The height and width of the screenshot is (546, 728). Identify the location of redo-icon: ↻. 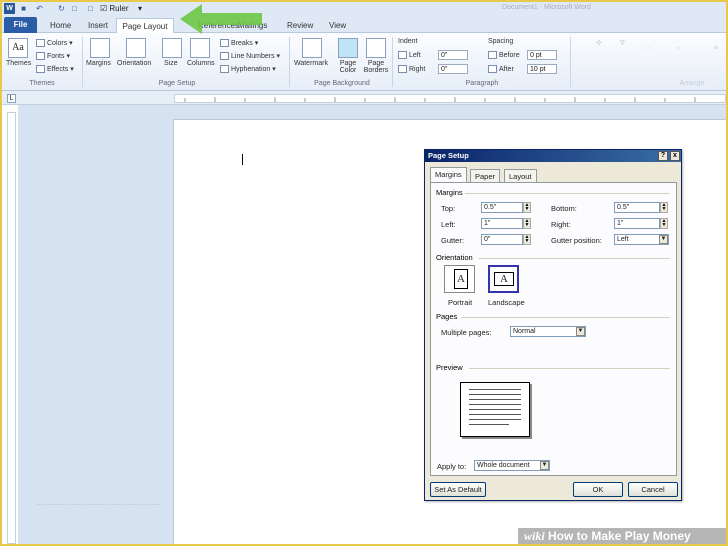
(61, 8).